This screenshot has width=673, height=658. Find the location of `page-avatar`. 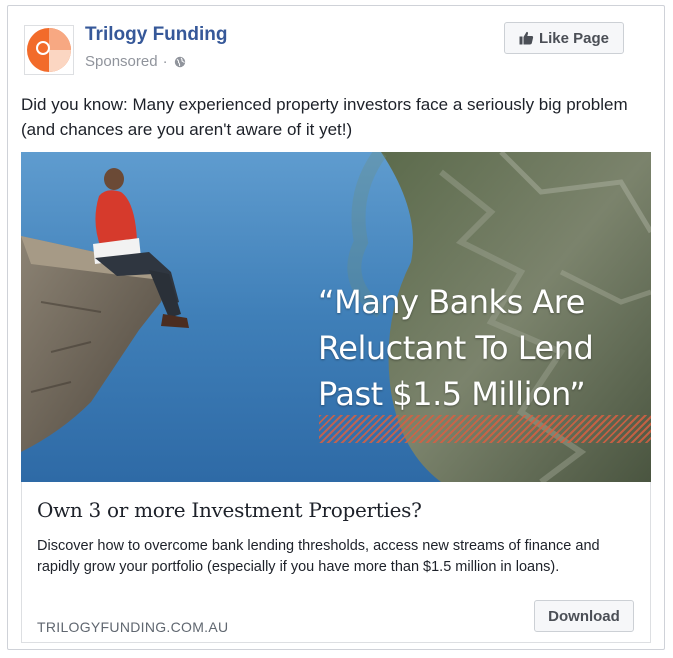

page-avatar is located at coordinates (49, 50).